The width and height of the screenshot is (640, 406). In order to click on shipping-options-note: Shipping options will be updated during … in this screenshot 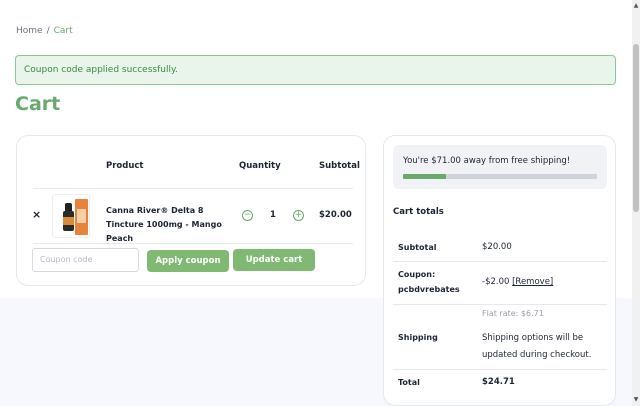, I will do `click(537, 346)`.